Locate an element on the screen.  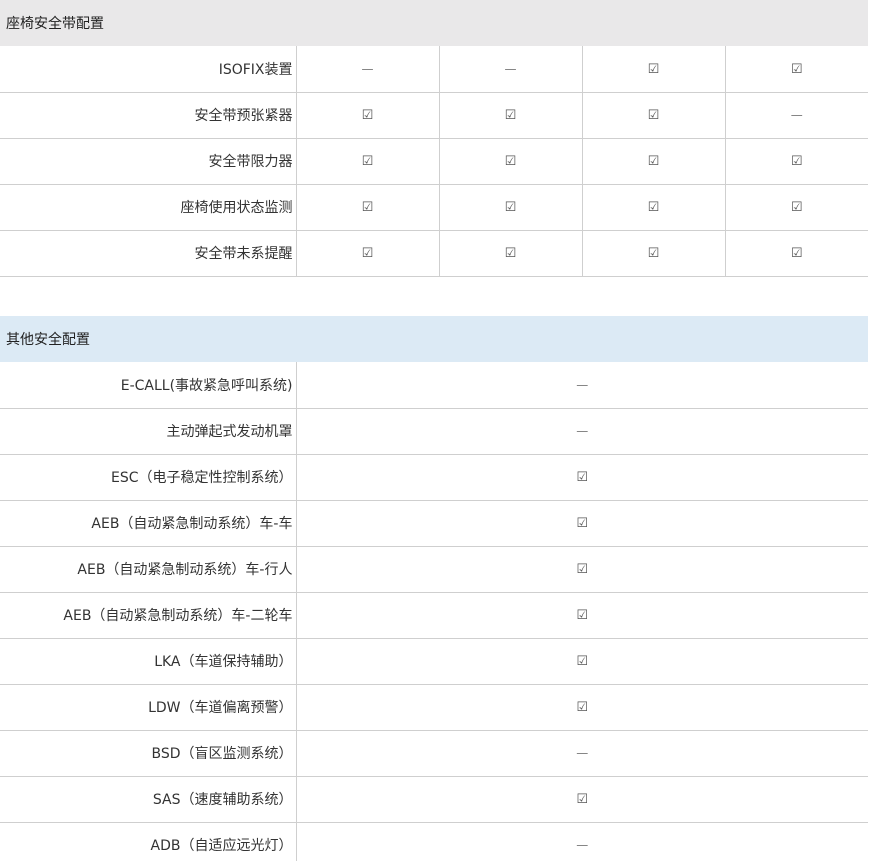
seat-belt-section-header: 座椅安全带配置 is located at coordinates (434, 23).